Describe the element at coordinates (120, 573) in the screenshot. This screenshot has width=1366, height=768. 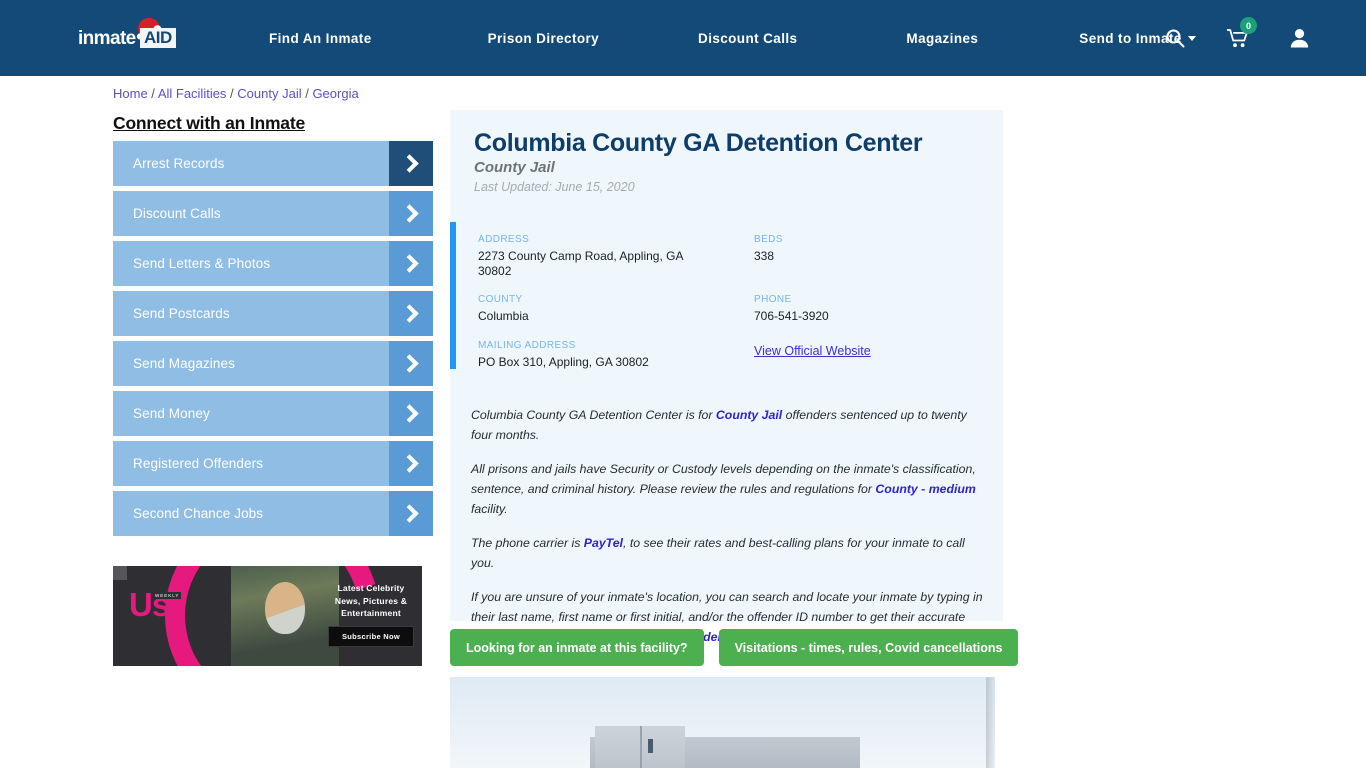
I see `ad-corner-marker` at that location.